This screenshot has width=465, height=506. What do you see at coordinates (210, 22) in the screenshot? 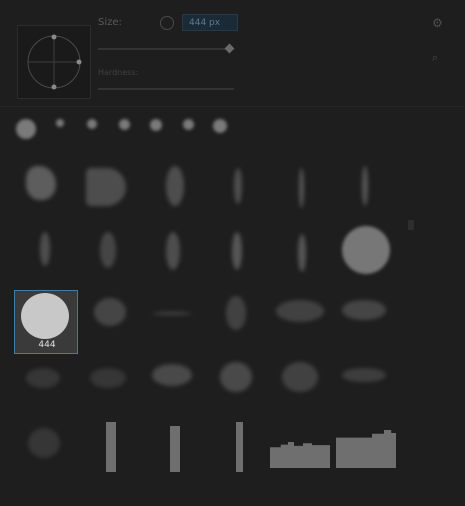
I see `size-field: 444 px` at bounding box center [210, 22].